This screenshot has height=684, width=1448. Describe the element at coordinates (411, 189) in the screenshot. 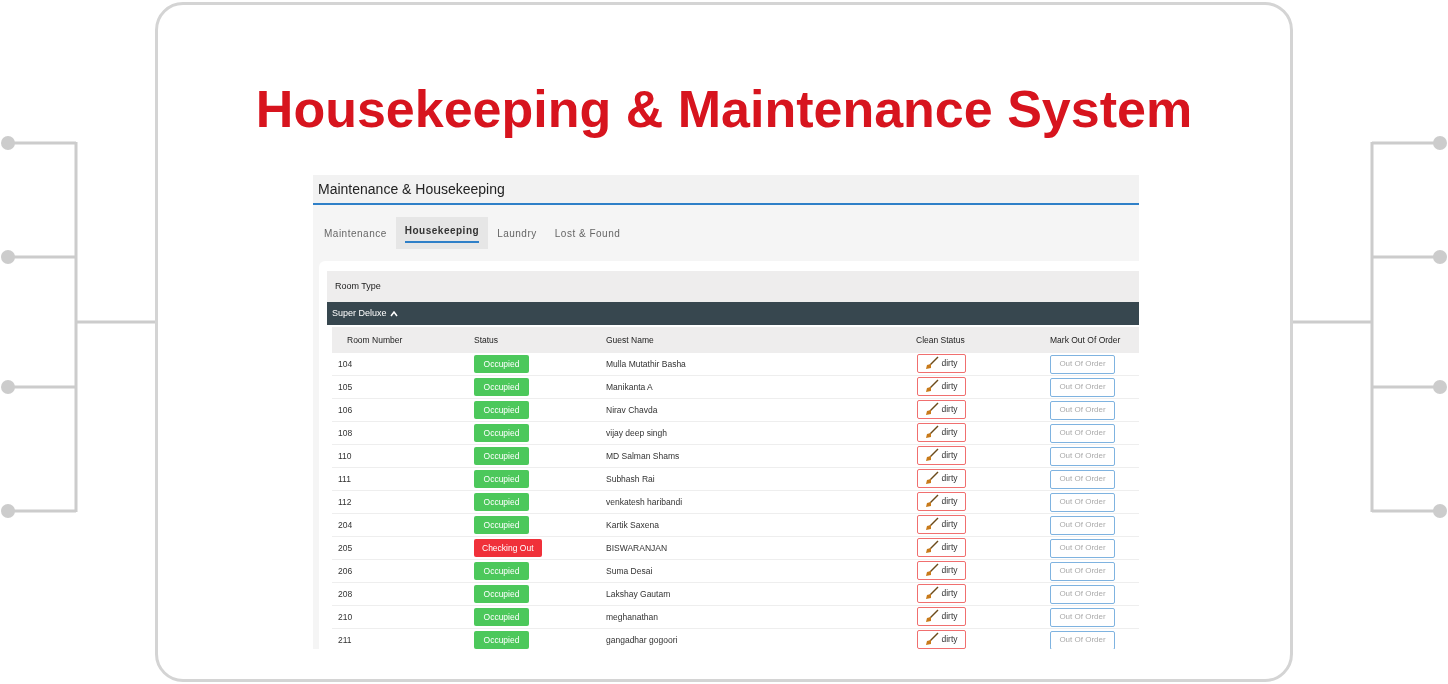

I see `app-title: Maintenance & Housekeeping` at that location.